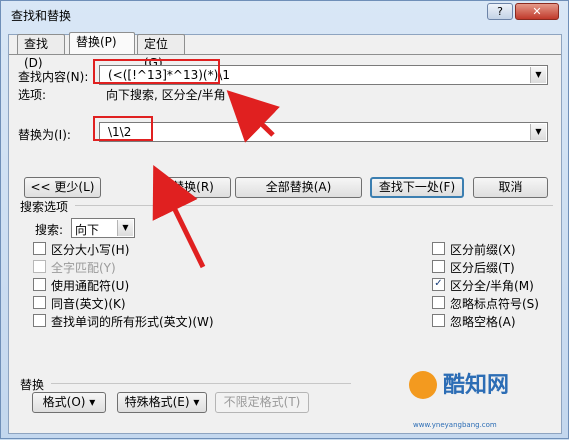 The height and width of the screenshot is (440, 569). Describe the element at coordinates (469, 400) in the screenshot. I see `watermark: 酷知网 www.yneyangbang.com` at that location.